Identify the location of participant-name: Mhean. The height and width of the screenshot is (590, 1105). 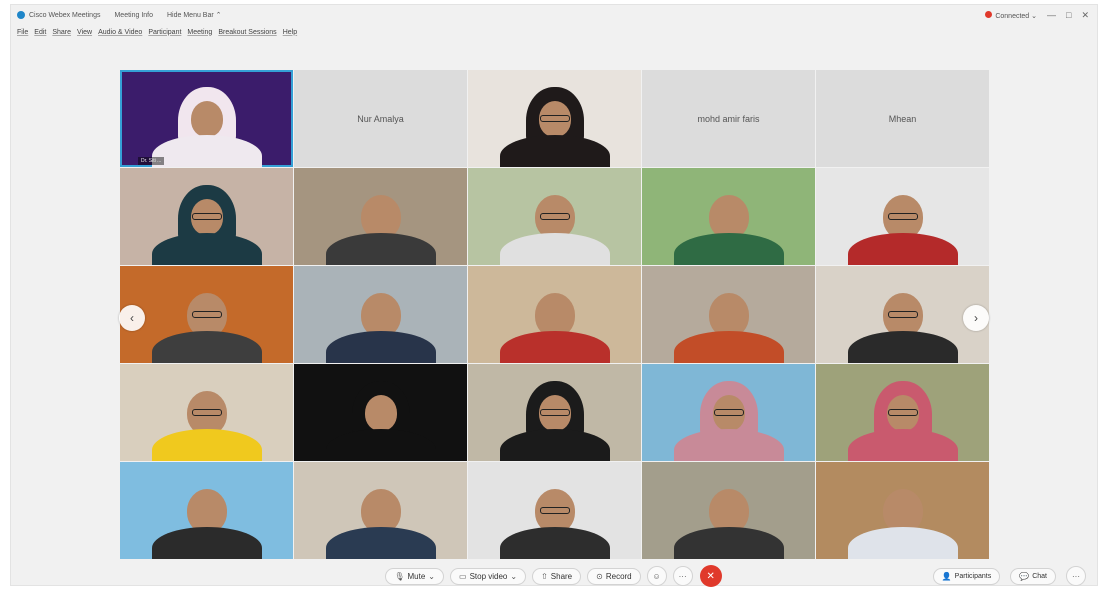
(902, 118).